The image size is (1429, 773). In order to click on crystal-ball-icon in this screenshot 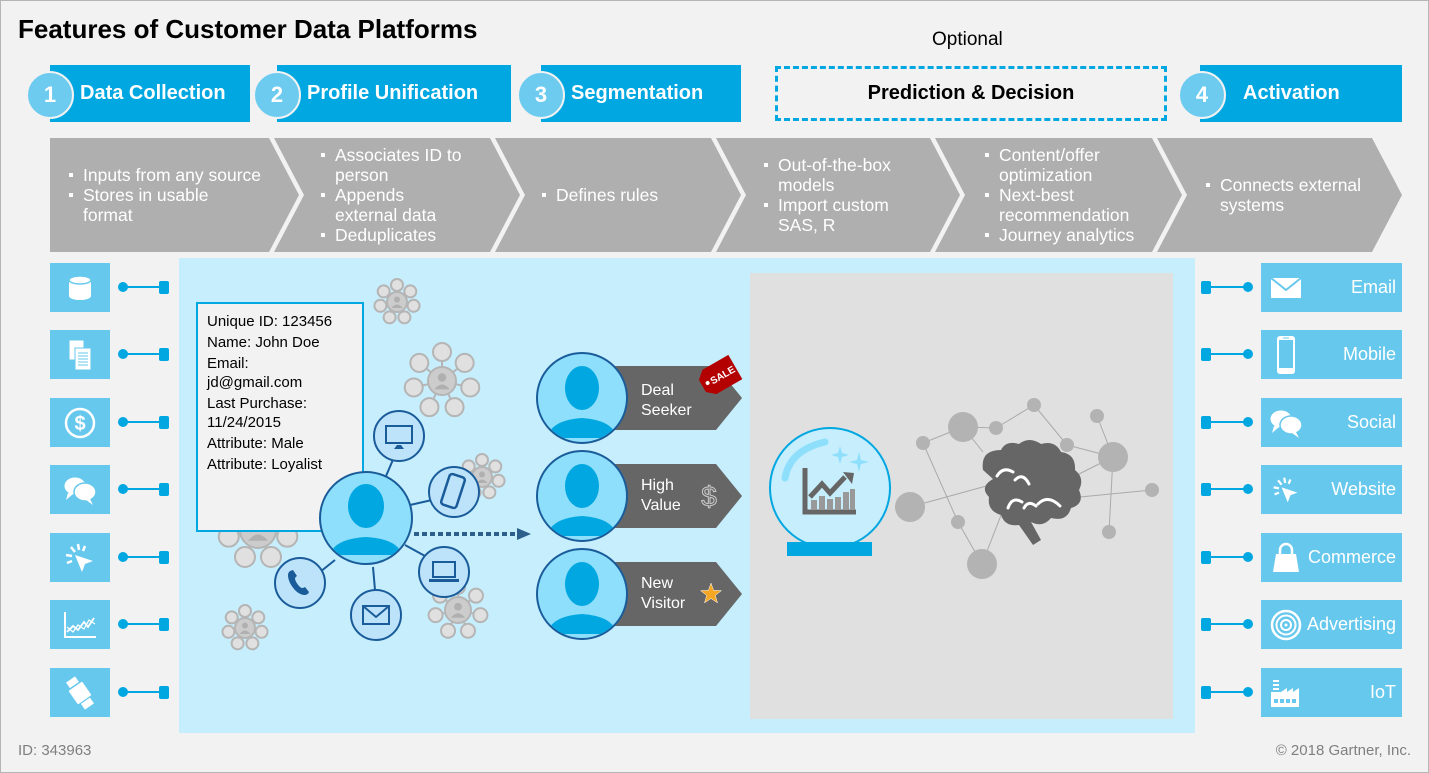, I will do `click(830, 491)`.